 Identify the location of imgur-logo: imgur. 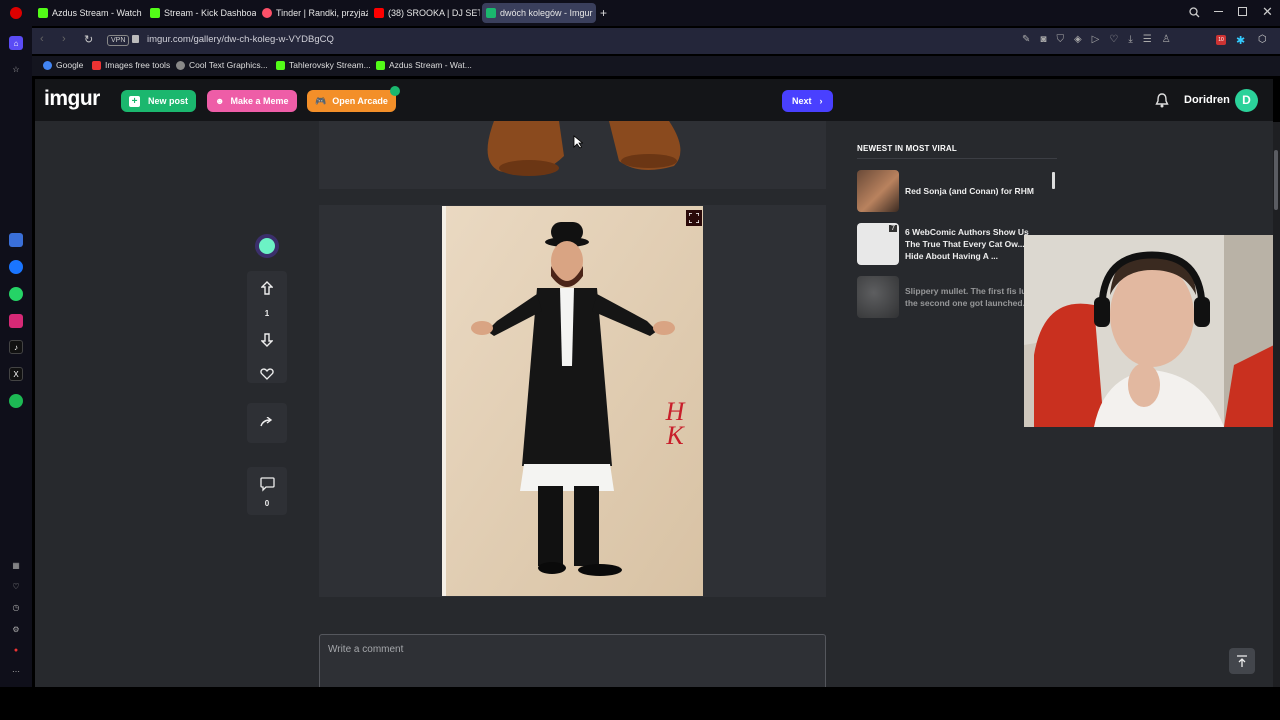
(72, 99).